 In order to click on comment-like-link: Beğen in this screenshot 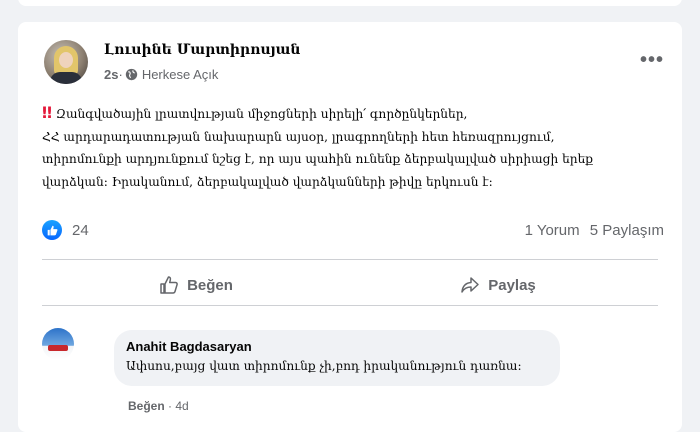, I will do `click(146, 406)`.